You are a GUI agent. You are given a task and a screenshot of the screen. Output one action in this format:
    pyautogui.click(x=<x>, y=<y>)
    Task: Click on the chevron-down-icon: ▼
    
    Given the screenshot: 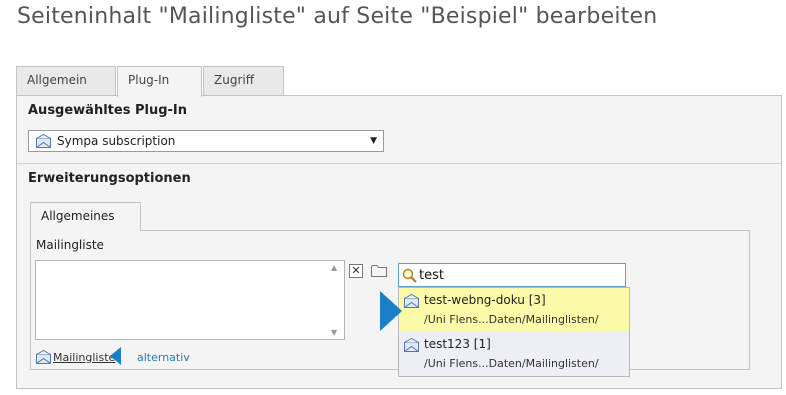 What is the action you would take?
    pyautogui.click(x=373, y=141)
    